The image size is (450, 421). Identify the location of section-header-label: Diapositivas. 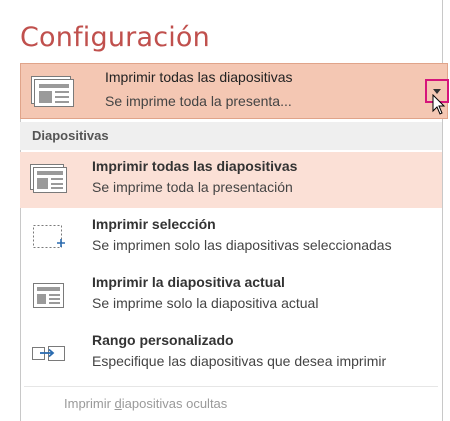
(70, 135).